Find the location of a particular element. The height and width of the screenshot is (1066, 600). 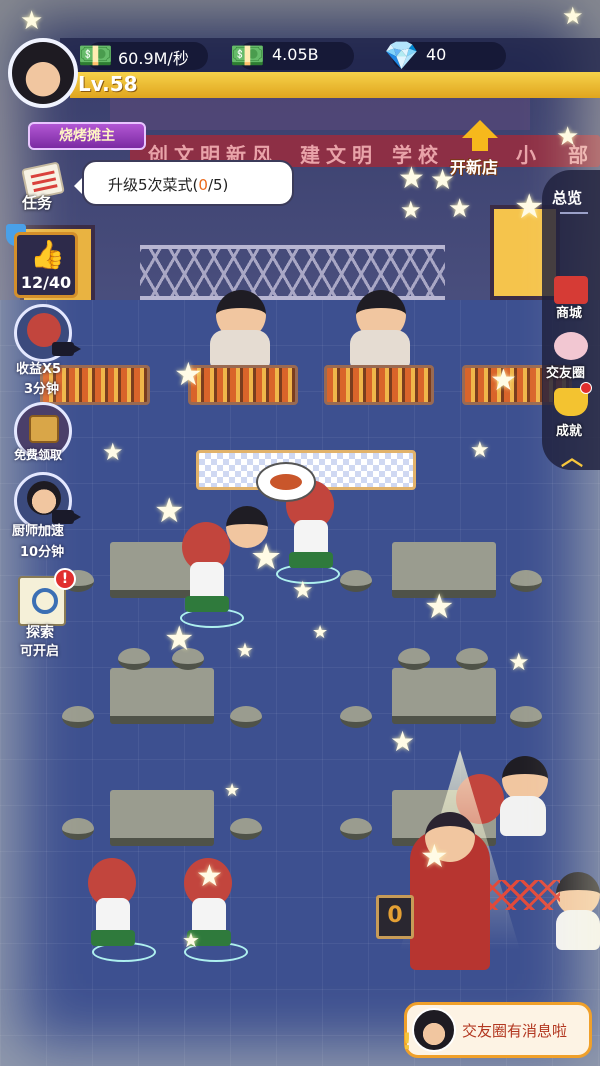

income-rate: 60.9M/秒 is located at coordinates (153, 58).